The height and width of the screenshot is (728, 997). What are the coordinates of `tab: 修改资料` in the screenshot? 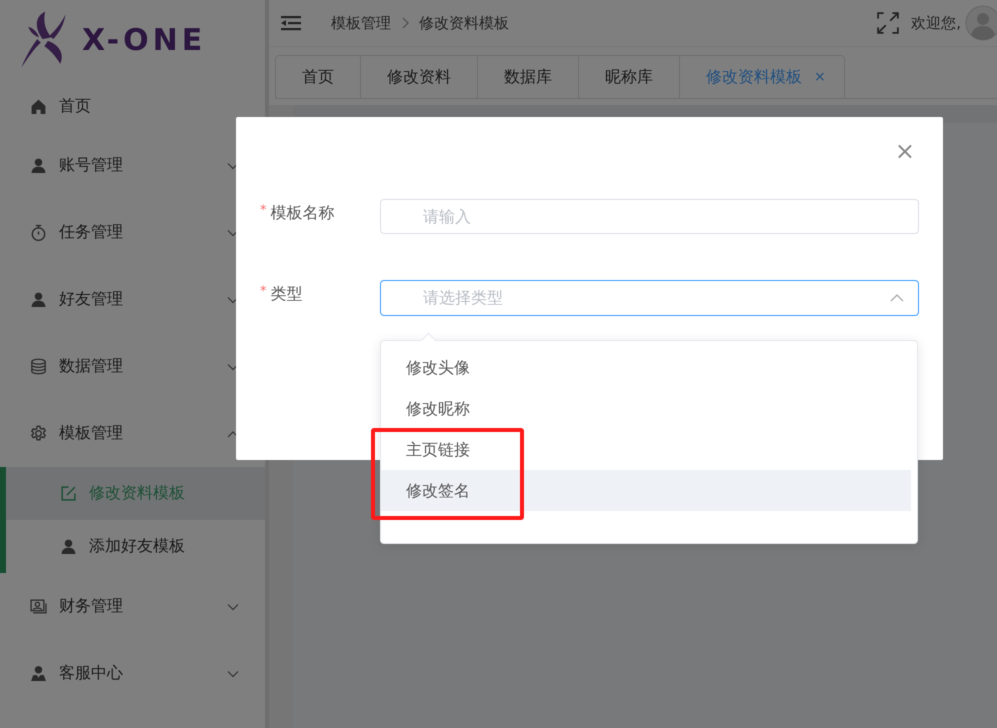 It's located at (419, 76).